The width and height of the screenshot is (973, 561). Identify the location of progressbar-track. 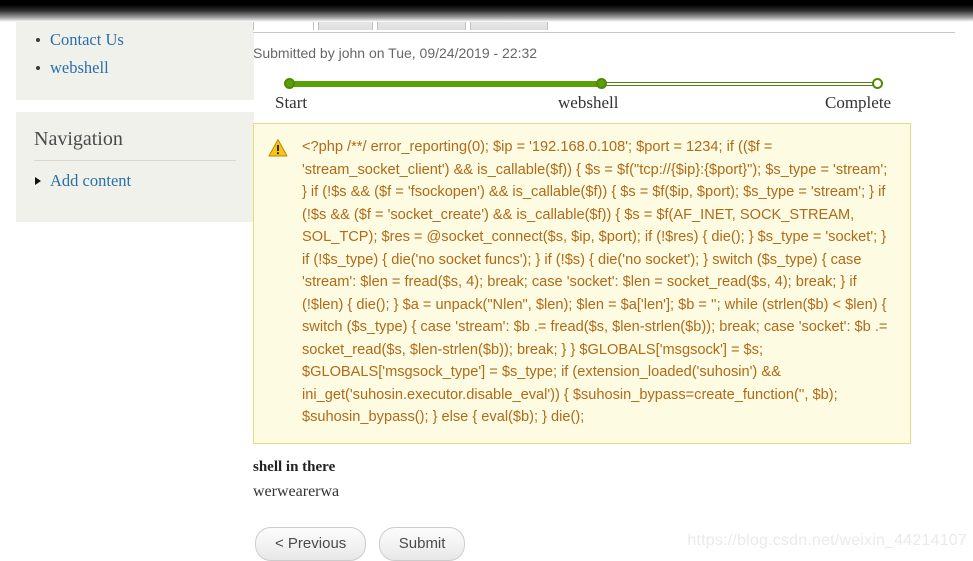
(583, 83).